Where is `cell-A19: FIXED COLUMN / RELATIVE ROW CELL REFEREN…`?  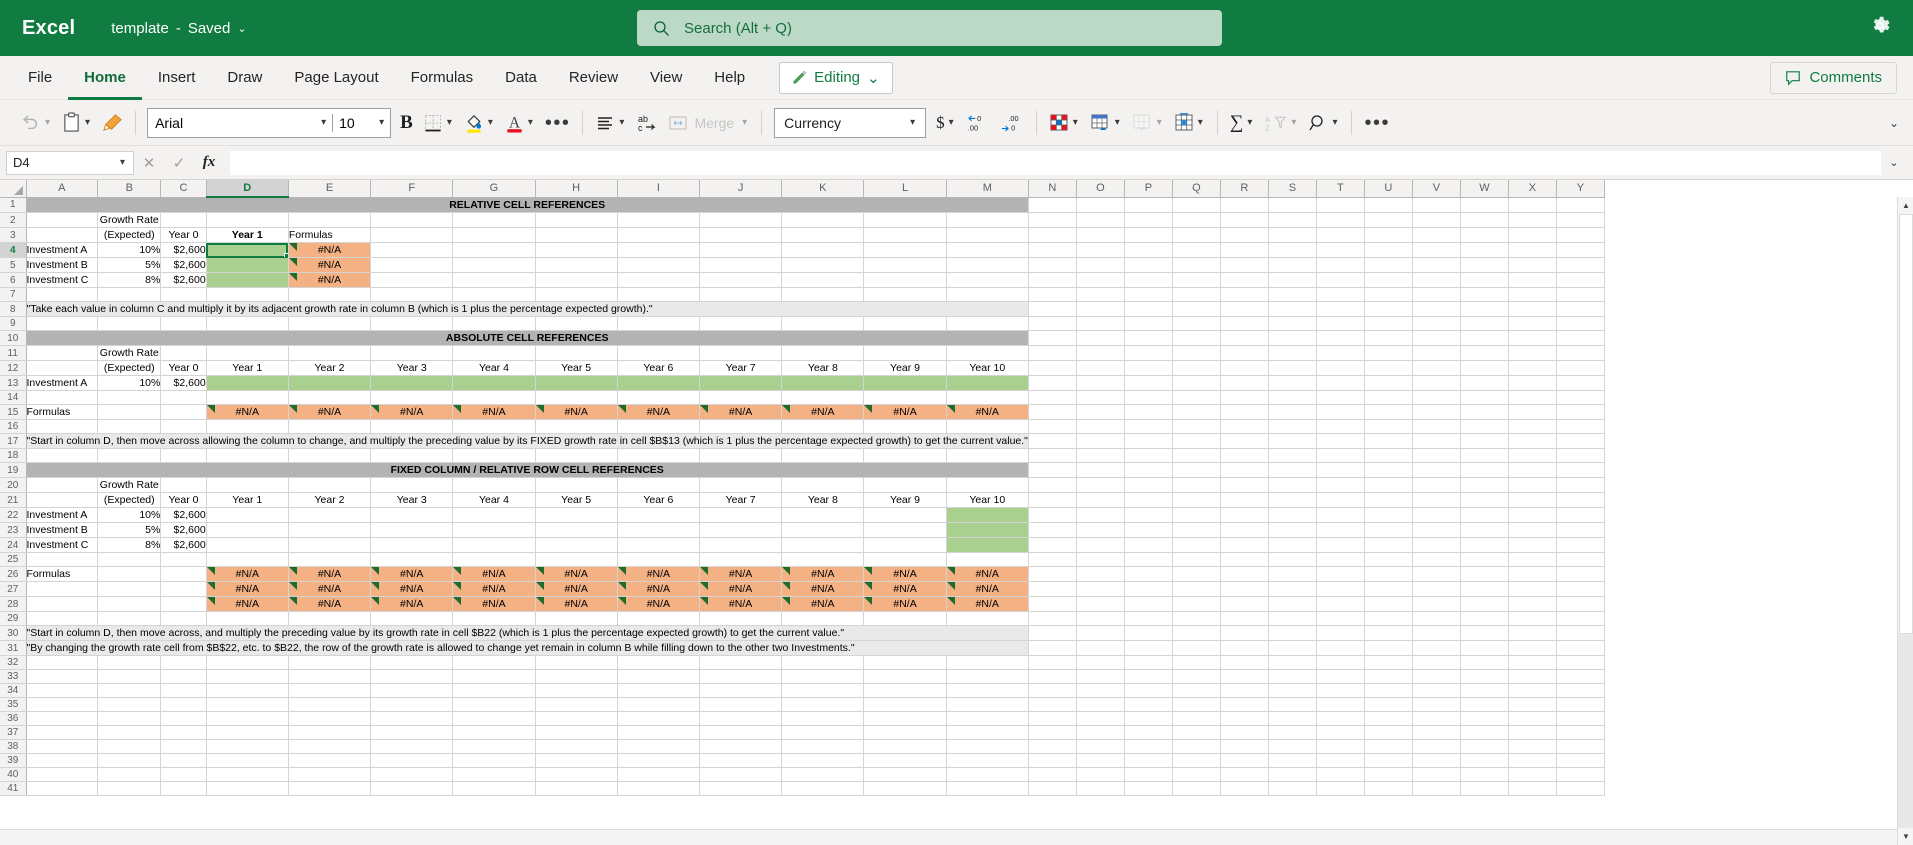
cell-A19: FIXED COLUMN / RELATIVE ROW CELL REFEREN… is located at coordinates (527, 470).